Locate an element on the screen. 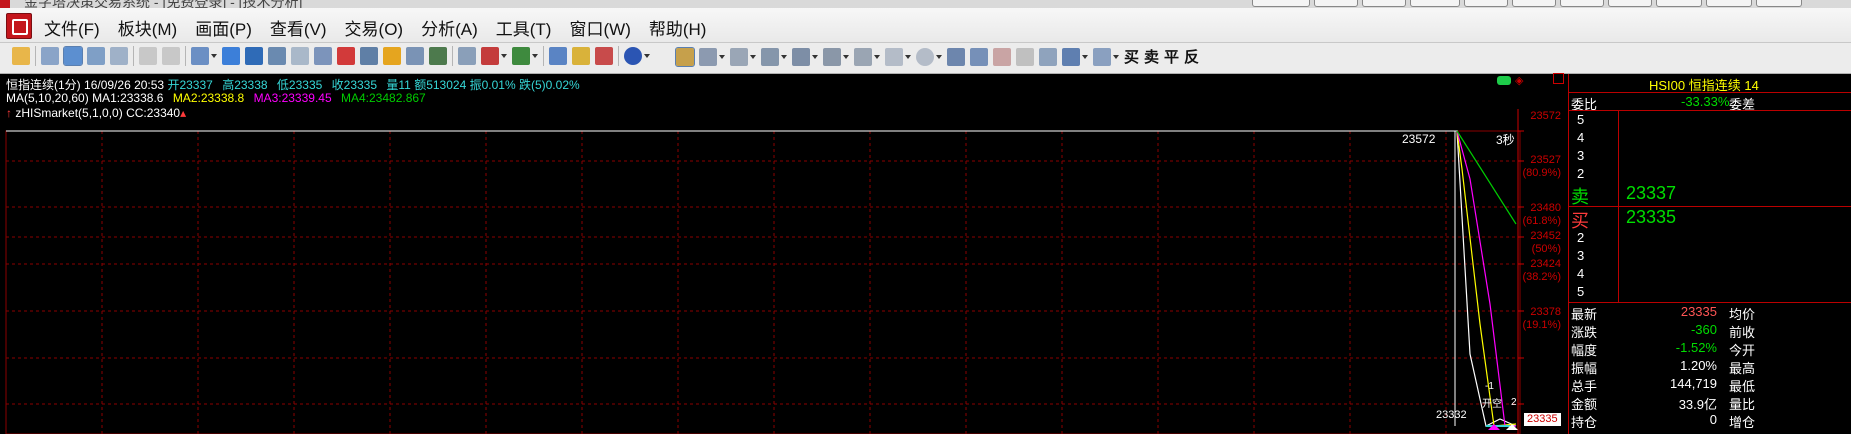 The image size is (1851, 434). stat-value: -1.52% is located at coordinates (1696, 347).